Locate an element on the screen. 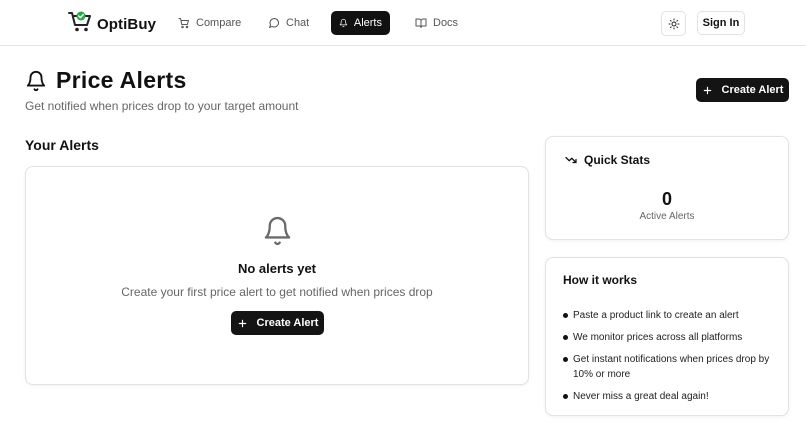 This screenshot has width=806, height=436. list-item: Paste a product link to create an alert is located at coordinates (669, 315).